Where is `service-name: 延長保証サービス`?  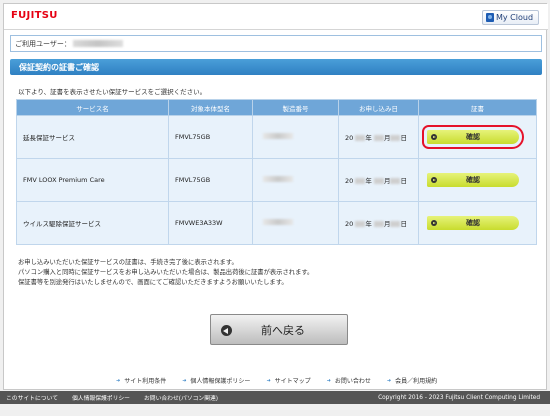
service-name: 延長保証サービス is located at coordinates (92, 137).